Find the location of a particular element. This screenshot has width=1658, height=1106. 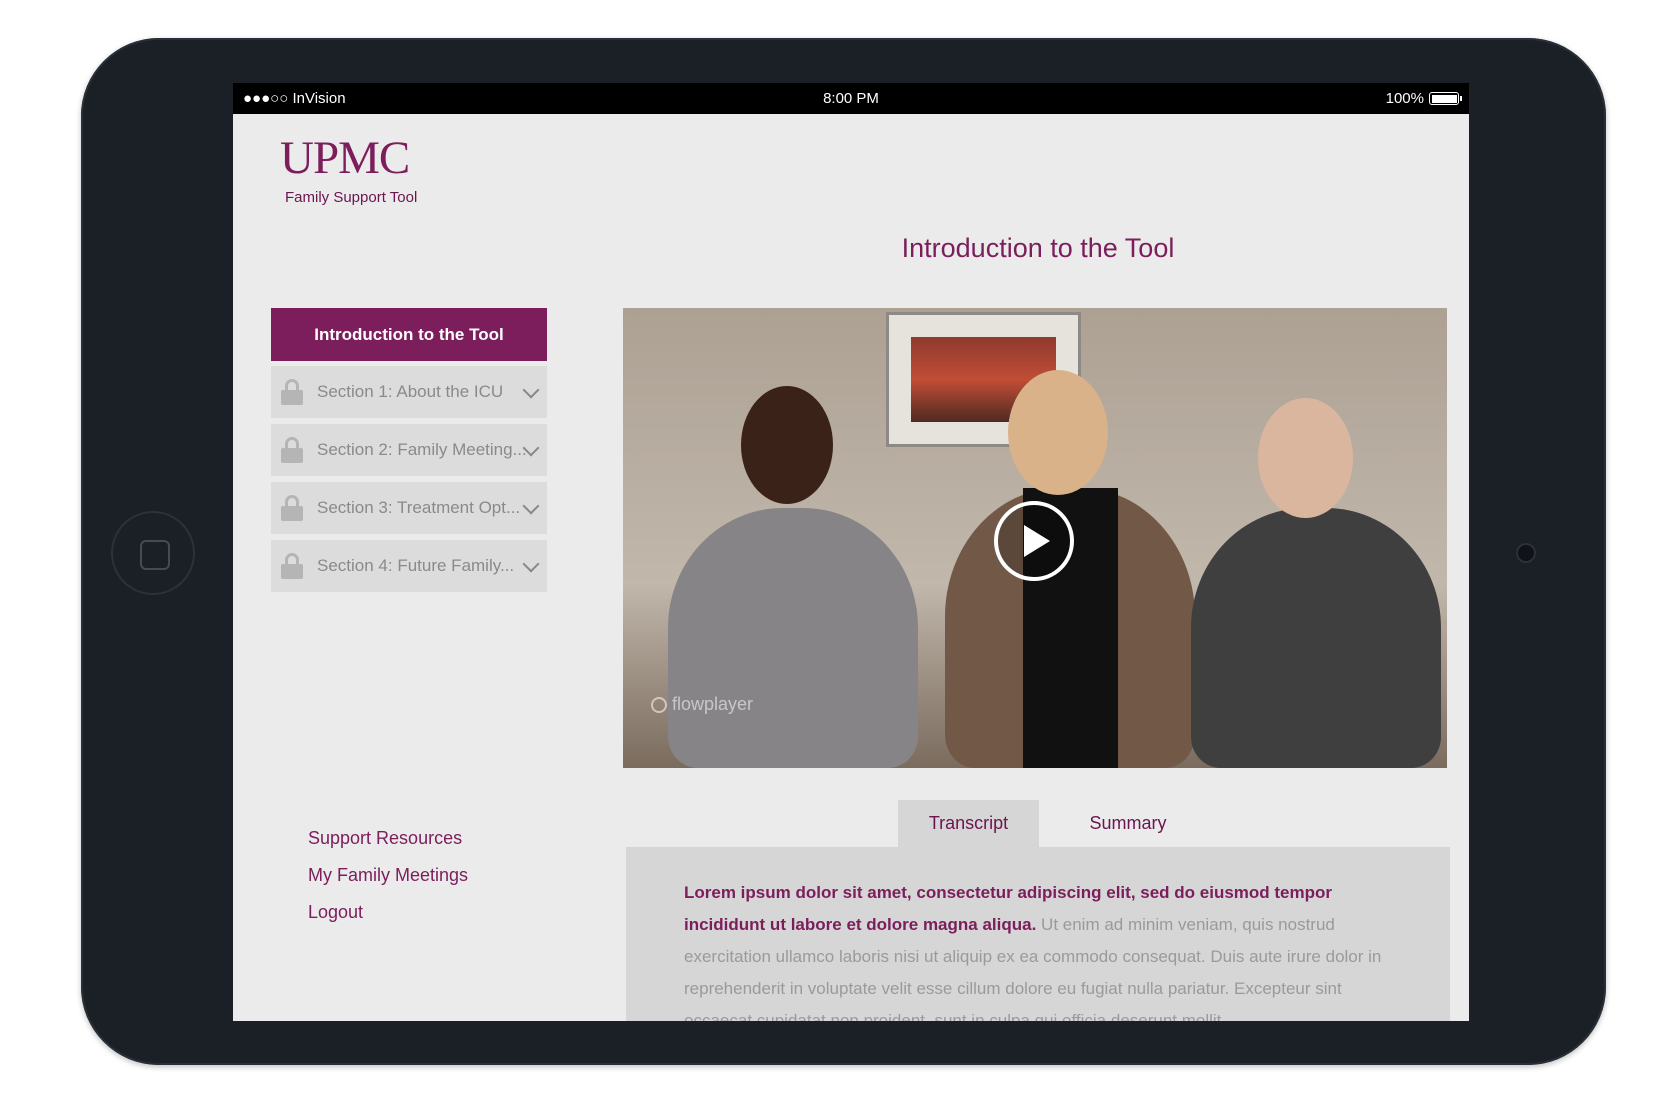

camera-icon is located at coordinates (1526, 553).